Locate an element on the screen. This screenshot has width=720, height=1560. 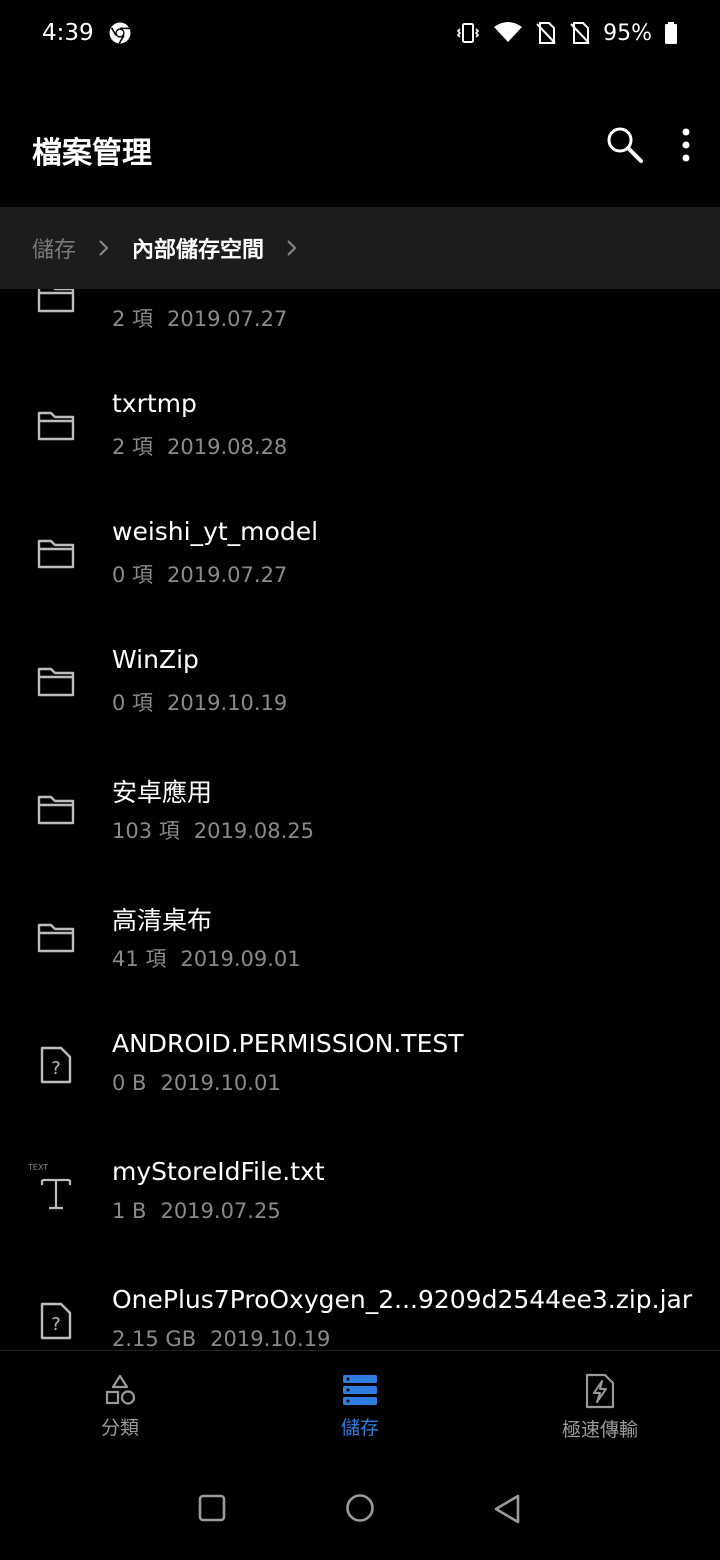
home-icon is located at coordinates (360, 1510).